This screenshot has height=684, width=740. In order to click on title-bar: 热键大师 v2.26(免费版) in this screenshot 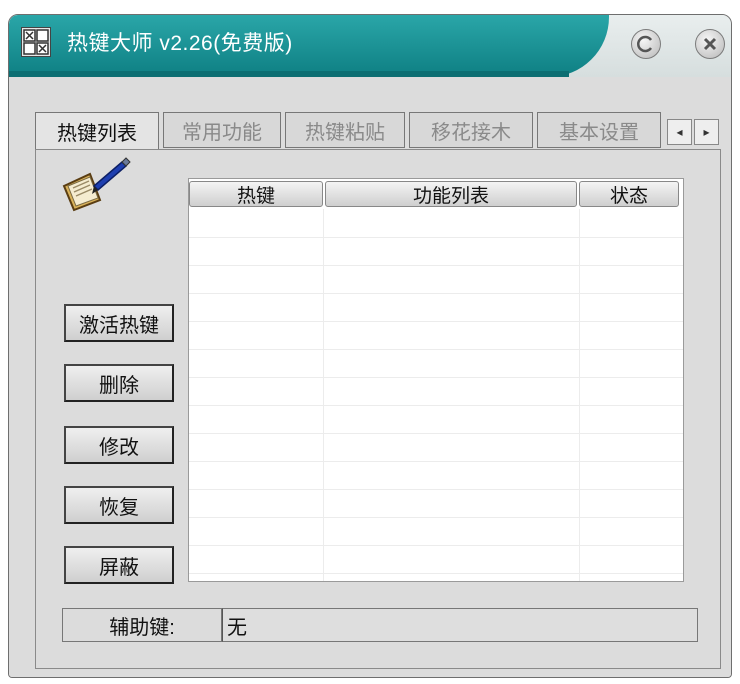, I will do `click(370, 46)`.